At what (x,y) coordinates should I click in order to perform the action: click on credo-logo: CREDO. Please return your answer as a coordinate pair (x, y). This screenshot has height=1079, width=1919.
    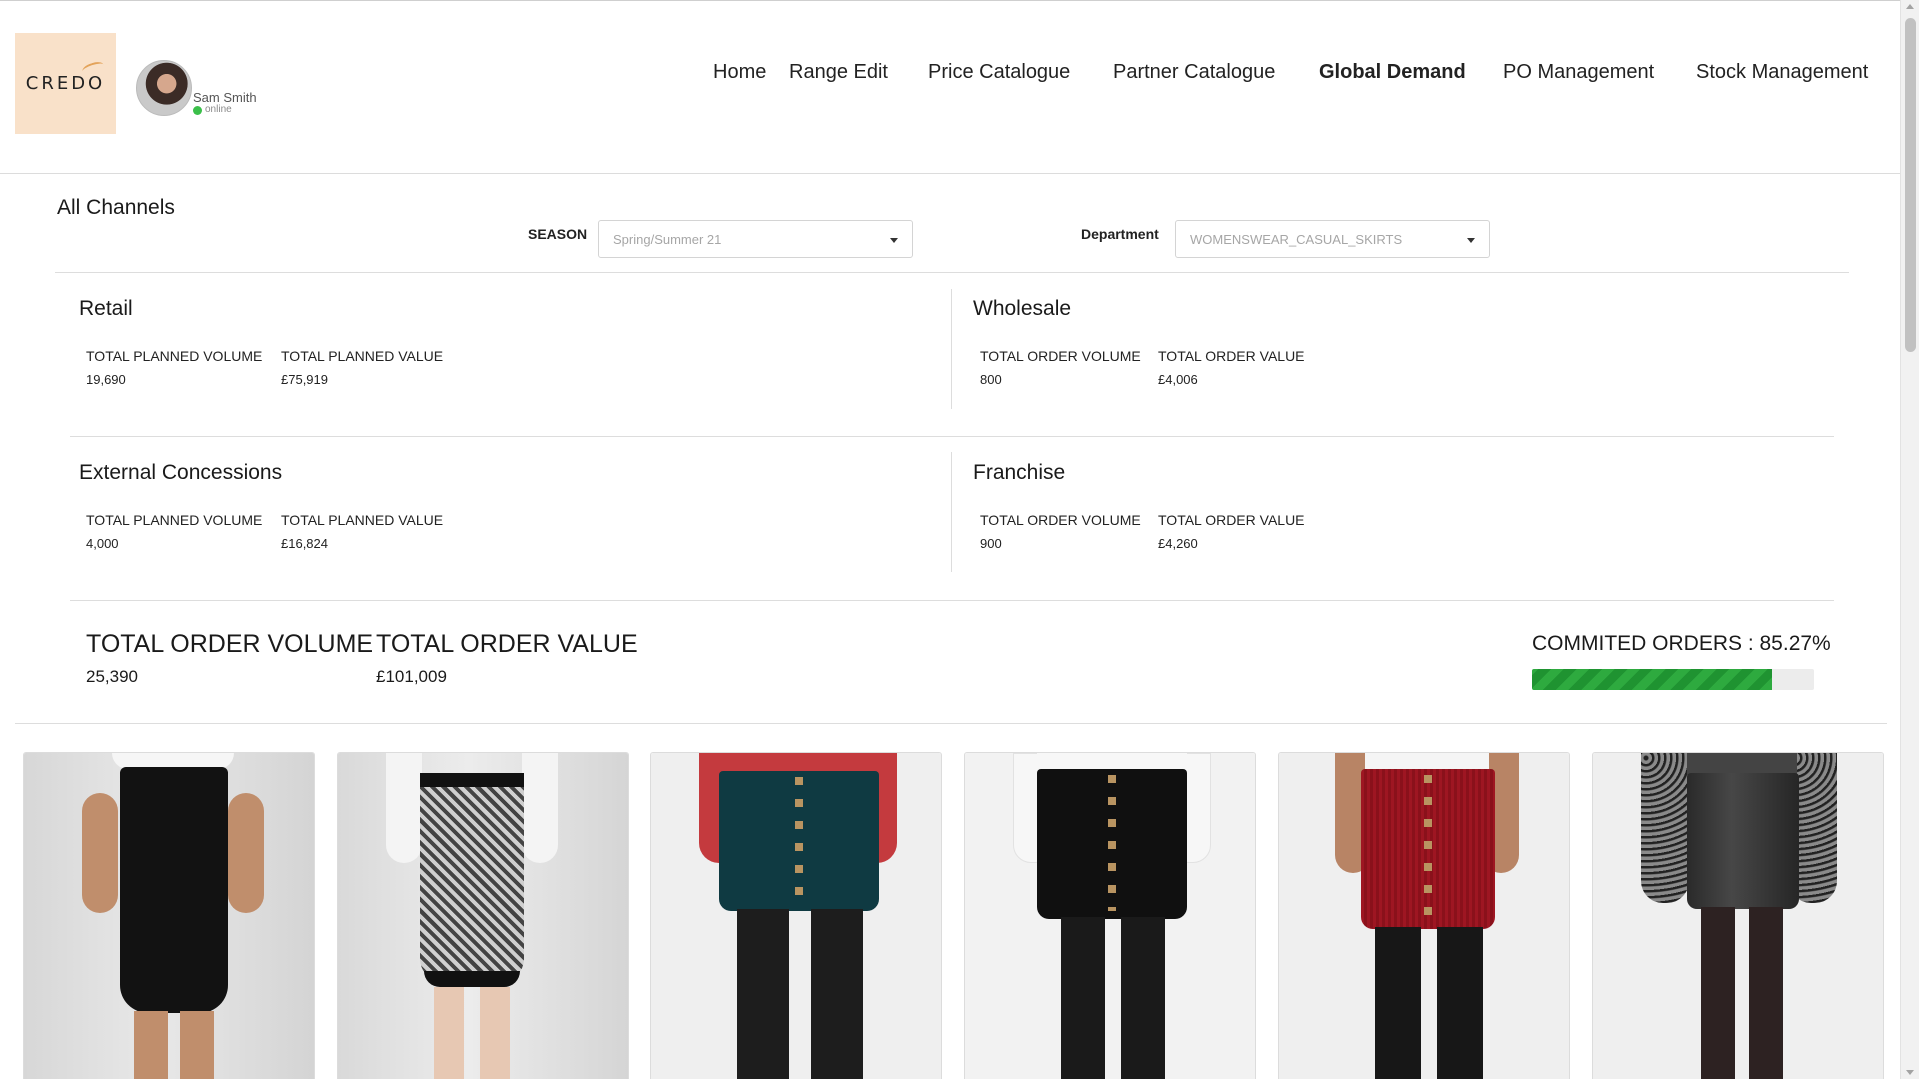
    Looking at the image, I should click on (65, 83).